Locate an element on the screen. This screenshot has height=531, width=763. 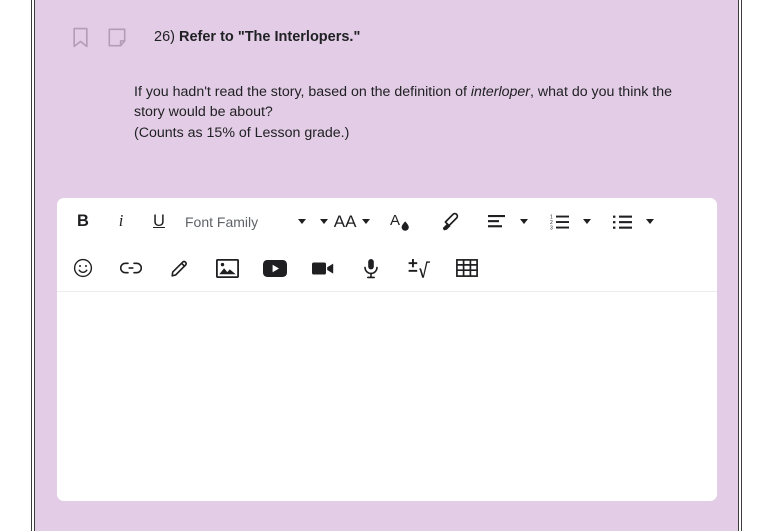
question-prompt-emphasis: interloper is located at coordinates (500, 92).